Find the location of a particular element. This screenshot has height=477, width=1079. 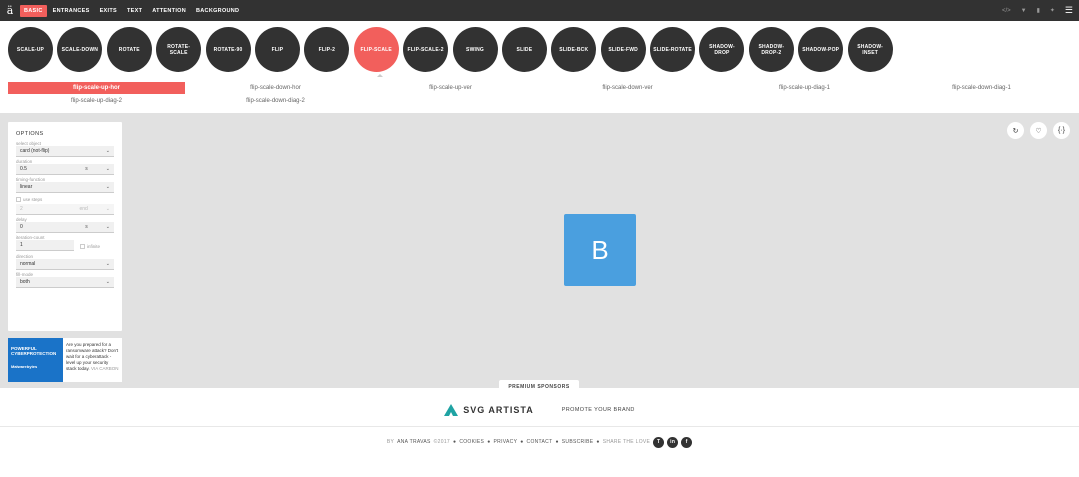

star-icon: ✦ is located at coordinates (1052, 10).